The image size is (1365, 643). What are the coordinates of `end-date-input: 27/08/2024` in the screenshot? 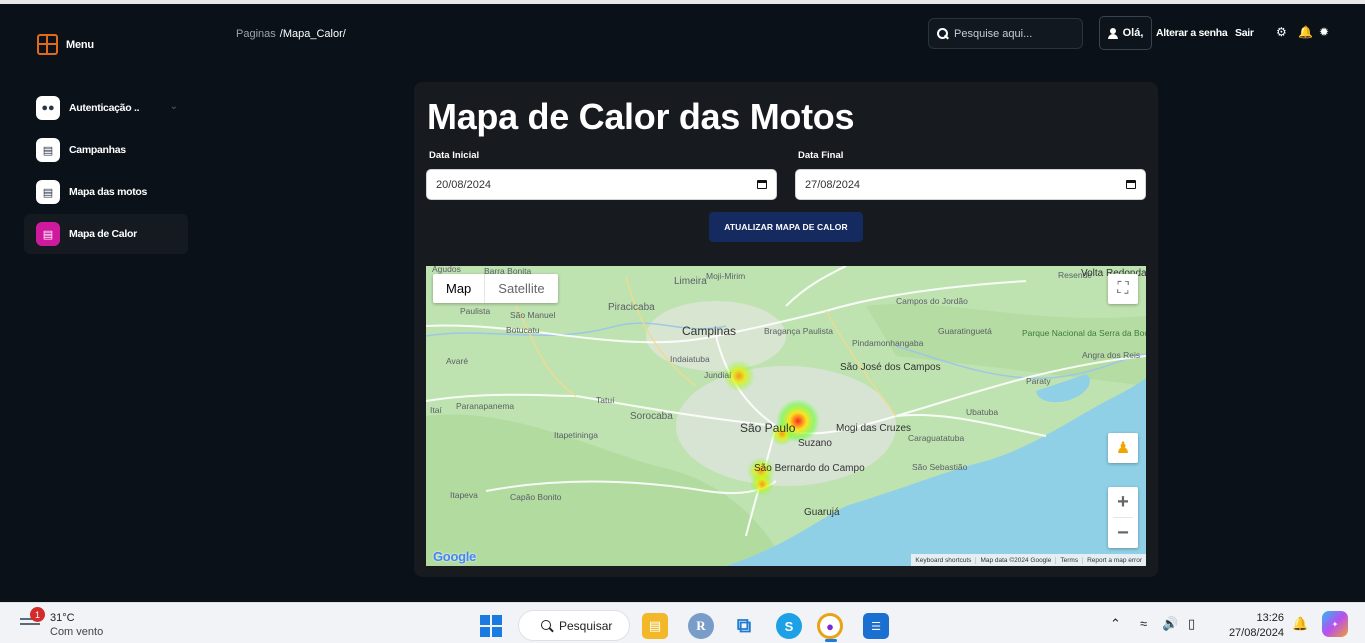 It's located at (970, 184).